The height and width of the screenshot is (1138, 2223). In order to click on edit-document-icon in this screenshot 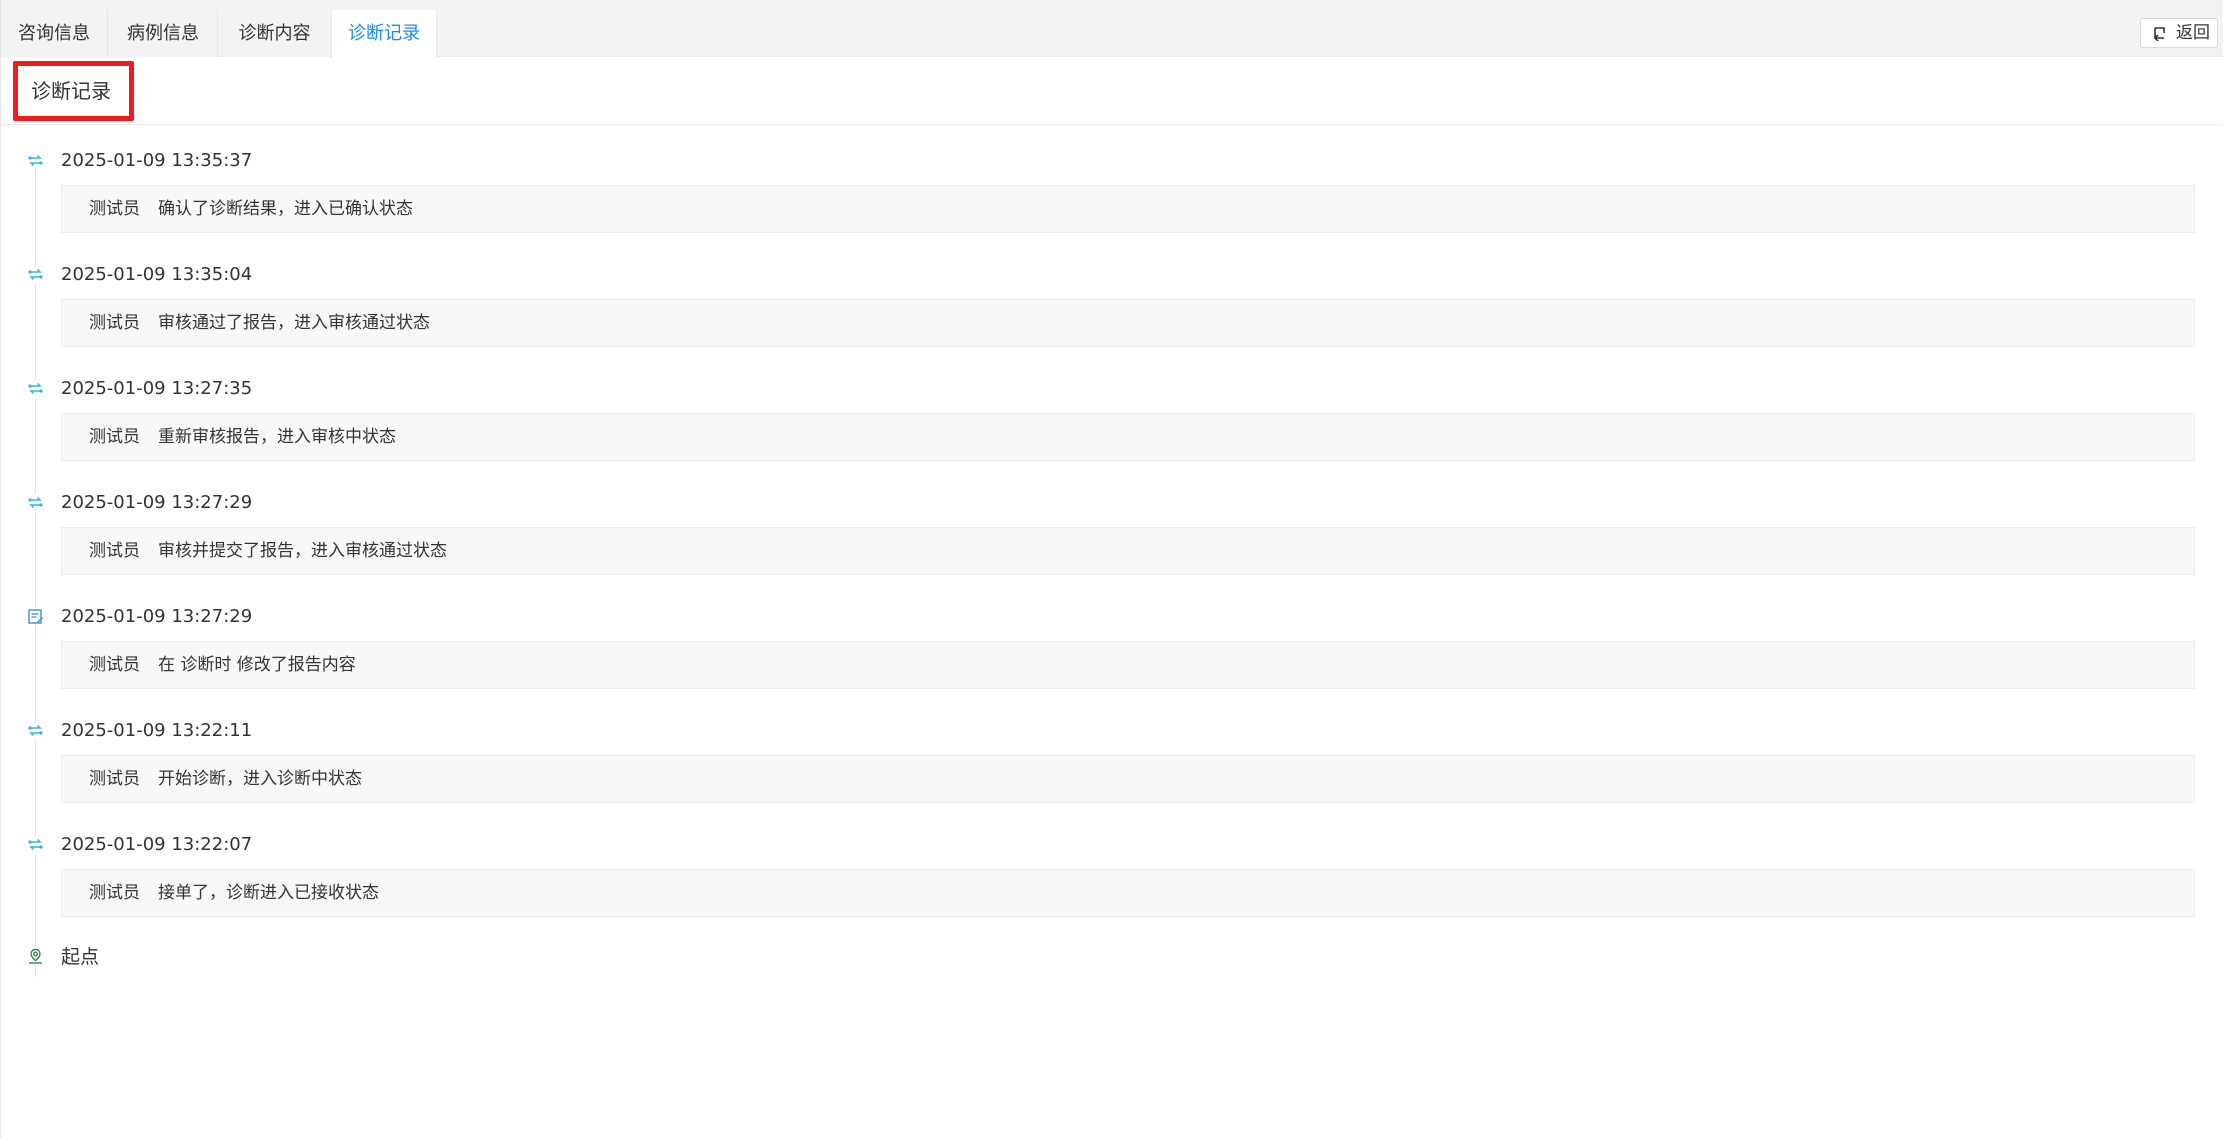, I will do `click(35, 616)`.